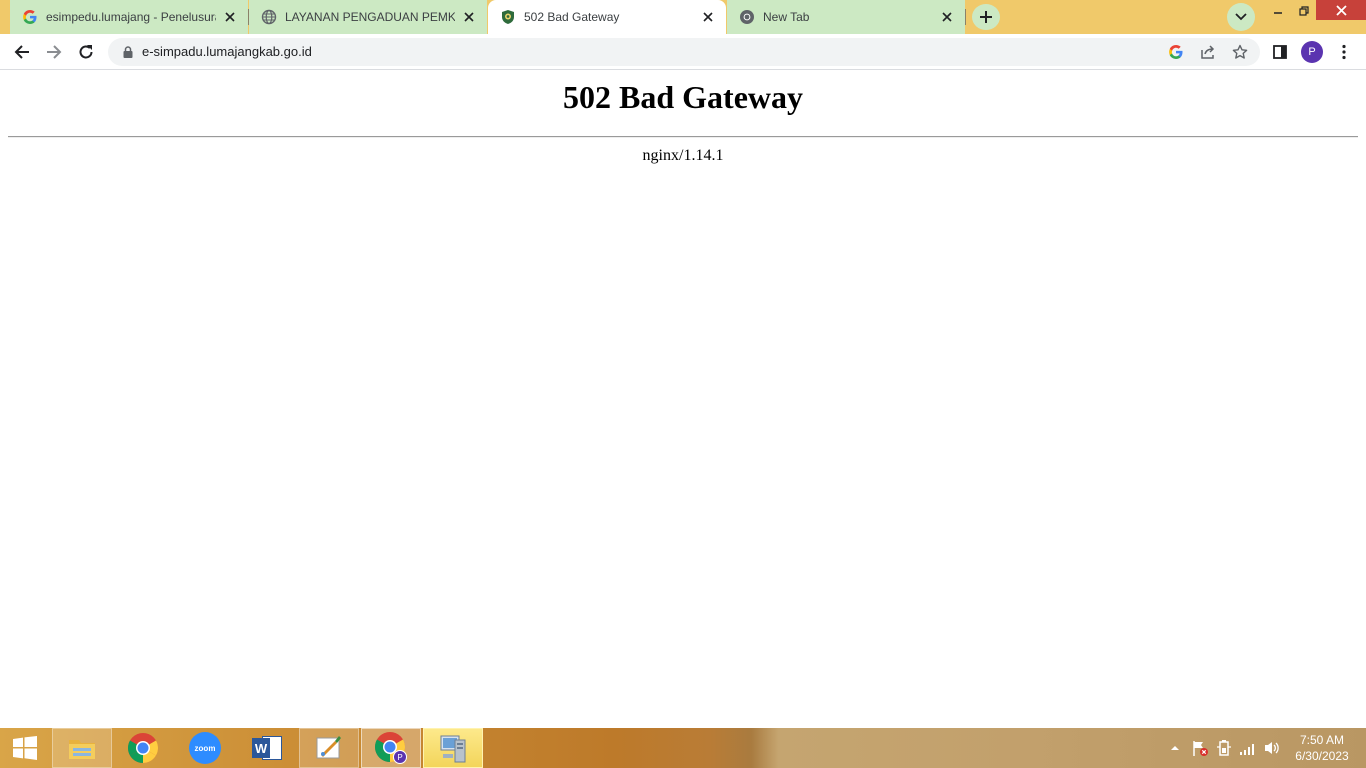  I want to click on volume-button, so click(1272, 748).